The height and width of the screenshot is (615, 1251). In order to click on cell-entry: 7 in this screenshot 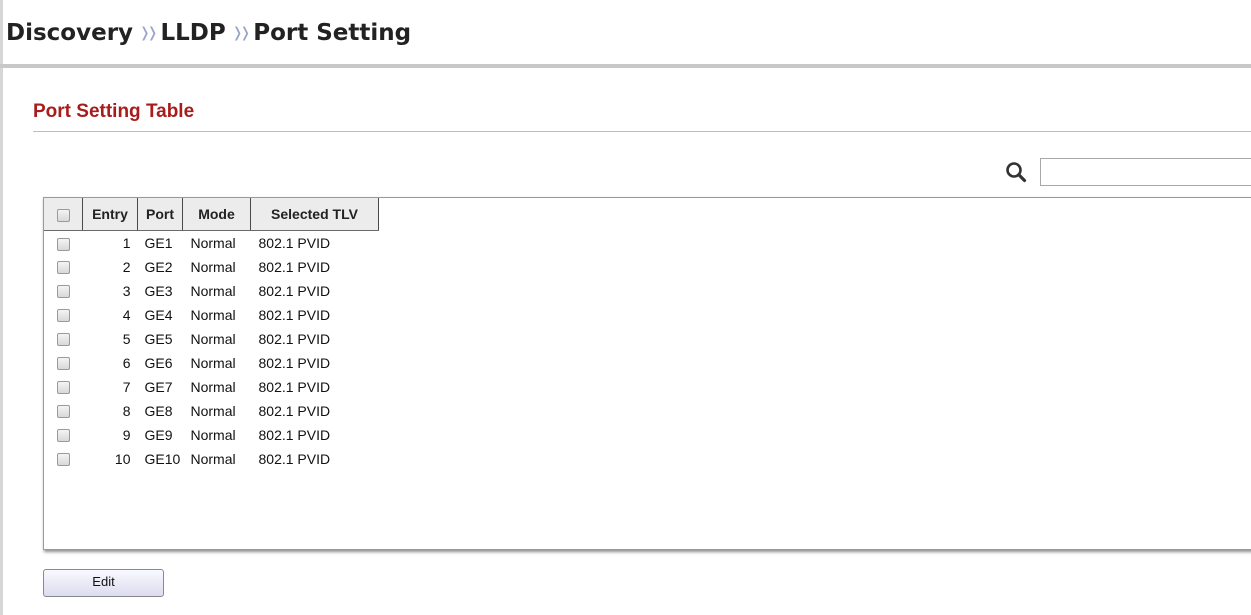, I will do `click(126, 386)`.